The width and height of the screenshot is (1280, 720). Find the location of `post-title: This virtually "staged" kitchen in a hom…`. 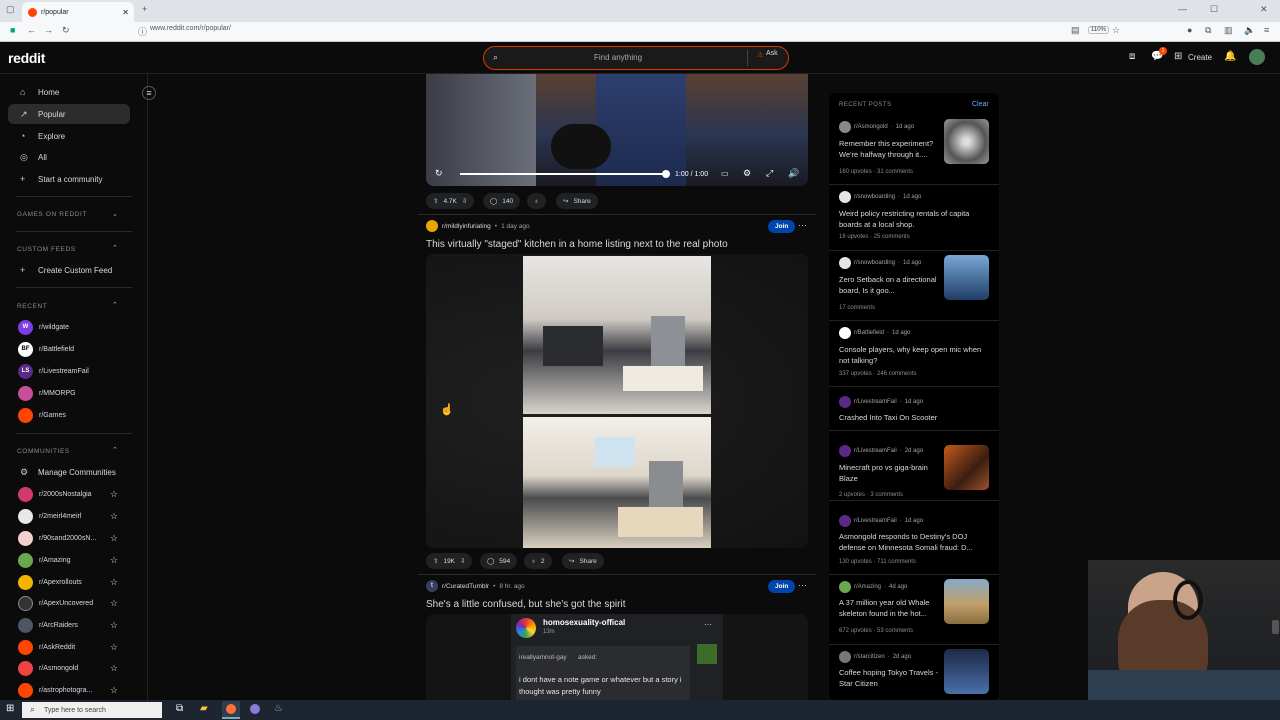

post-title: This virtually "staged" kitchen in a hom… is located at coordinates (577, 244).